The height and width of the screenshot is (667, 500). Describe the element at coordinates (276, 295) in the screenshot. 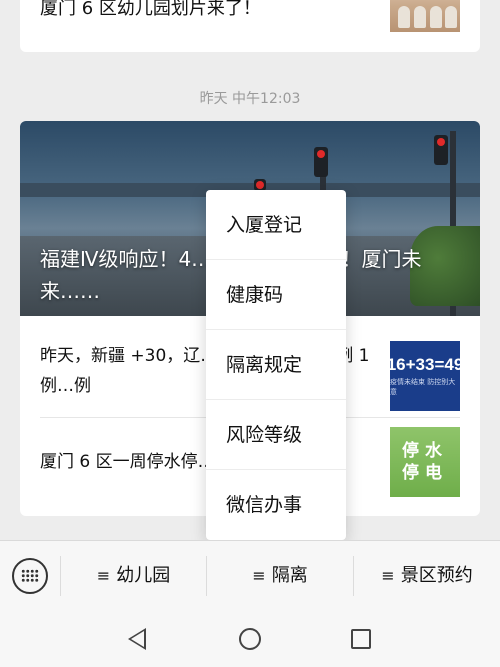

I see `menu-item-health-code: 健康码` at that location.